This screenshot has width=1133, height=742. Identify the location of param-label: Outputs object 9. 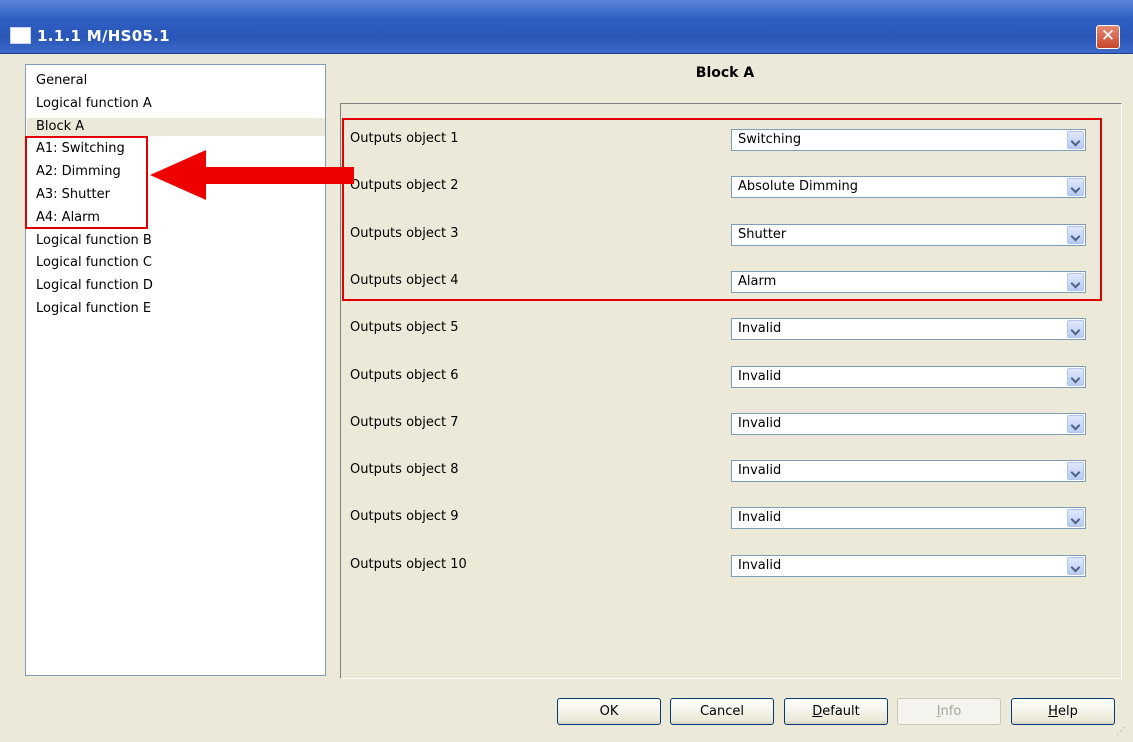
(404, 517).